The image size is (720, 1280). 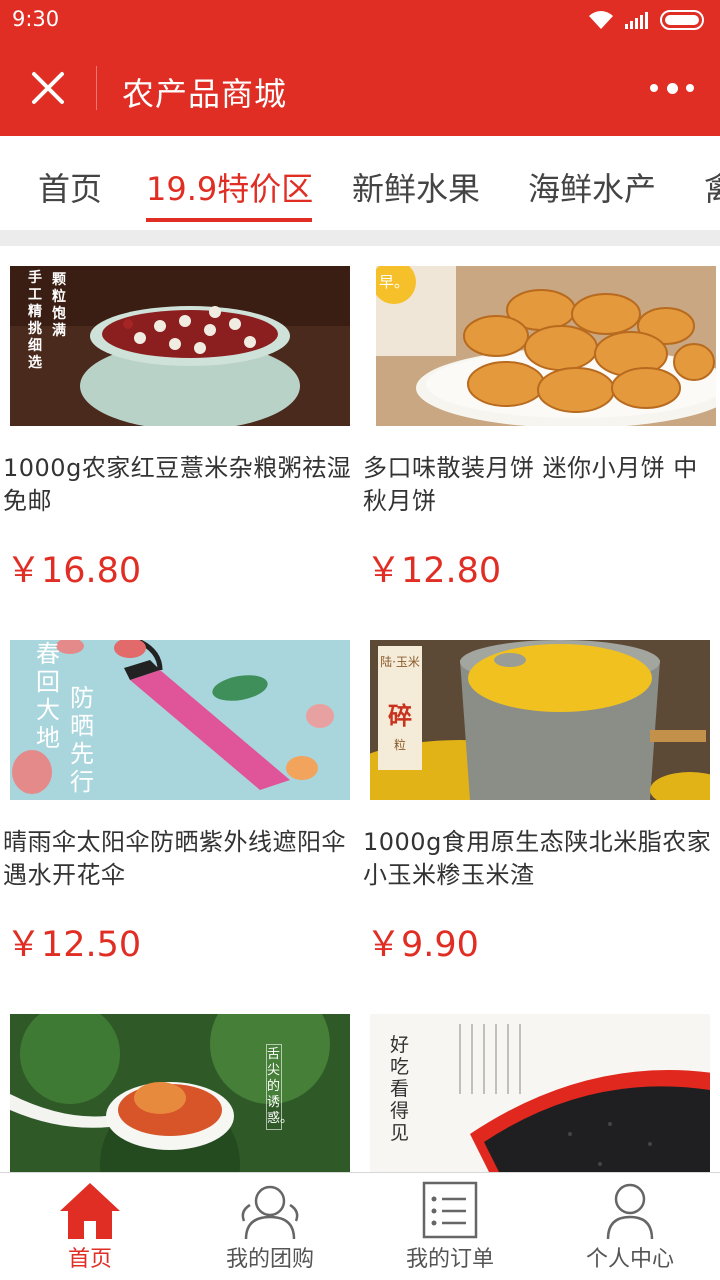 What do you see at coordinates (48, 696) in the screenshot?
I see `image-caption: 春回大地` at bounding box center [48, 696].